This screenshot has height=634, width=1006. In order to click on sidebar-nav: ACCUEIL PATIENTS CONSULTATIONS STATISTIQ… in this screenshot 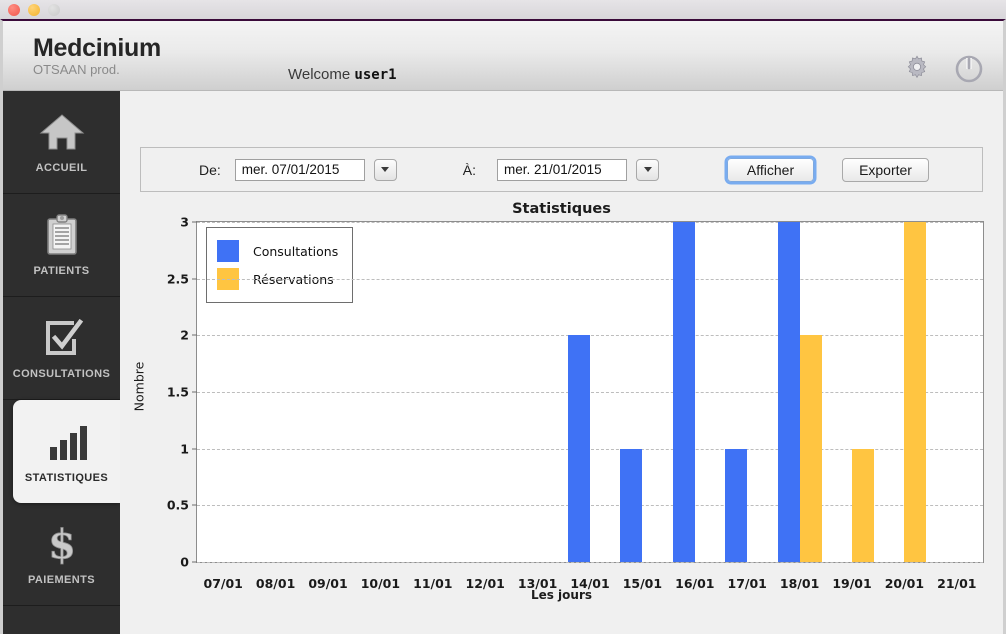, I will do `click(61, 362)`.